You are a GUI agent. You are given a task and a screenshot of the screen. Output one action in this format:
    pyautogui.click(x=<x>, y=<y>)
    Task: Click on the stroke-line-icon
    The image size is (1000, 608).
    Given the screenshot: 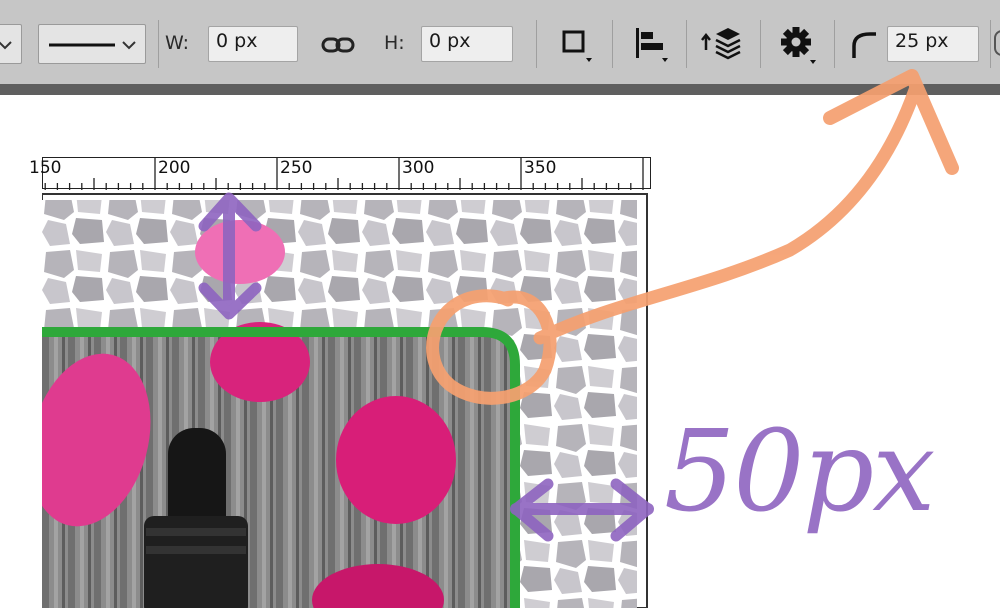 What is the action you would take?
    pyautogui.click(x=92, y=45)
    